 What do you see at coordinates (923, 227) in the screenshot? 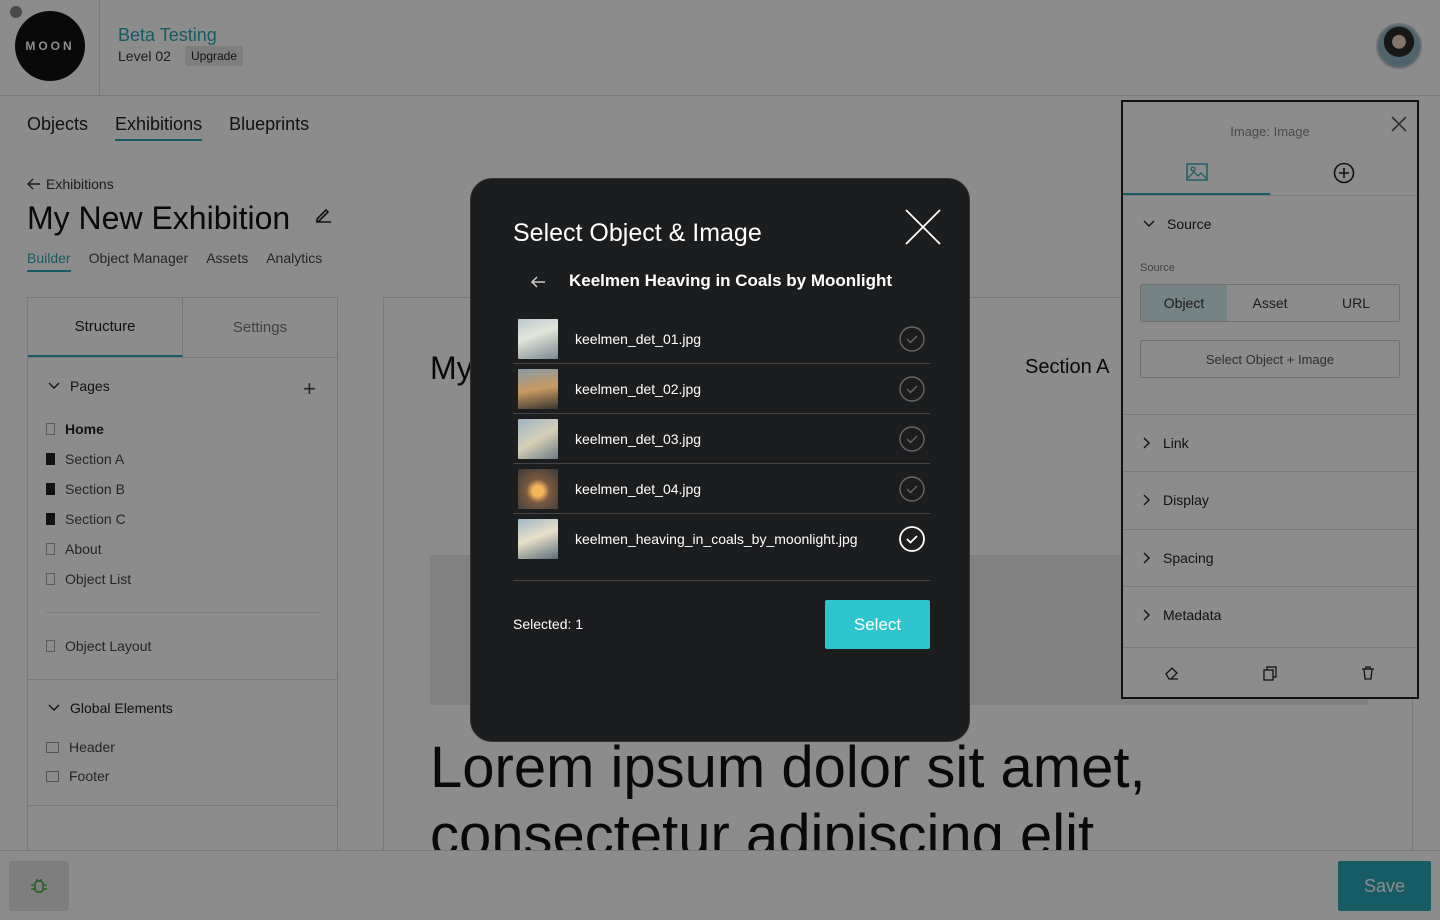
I see `close-icon` at bounding box center [923, 227].